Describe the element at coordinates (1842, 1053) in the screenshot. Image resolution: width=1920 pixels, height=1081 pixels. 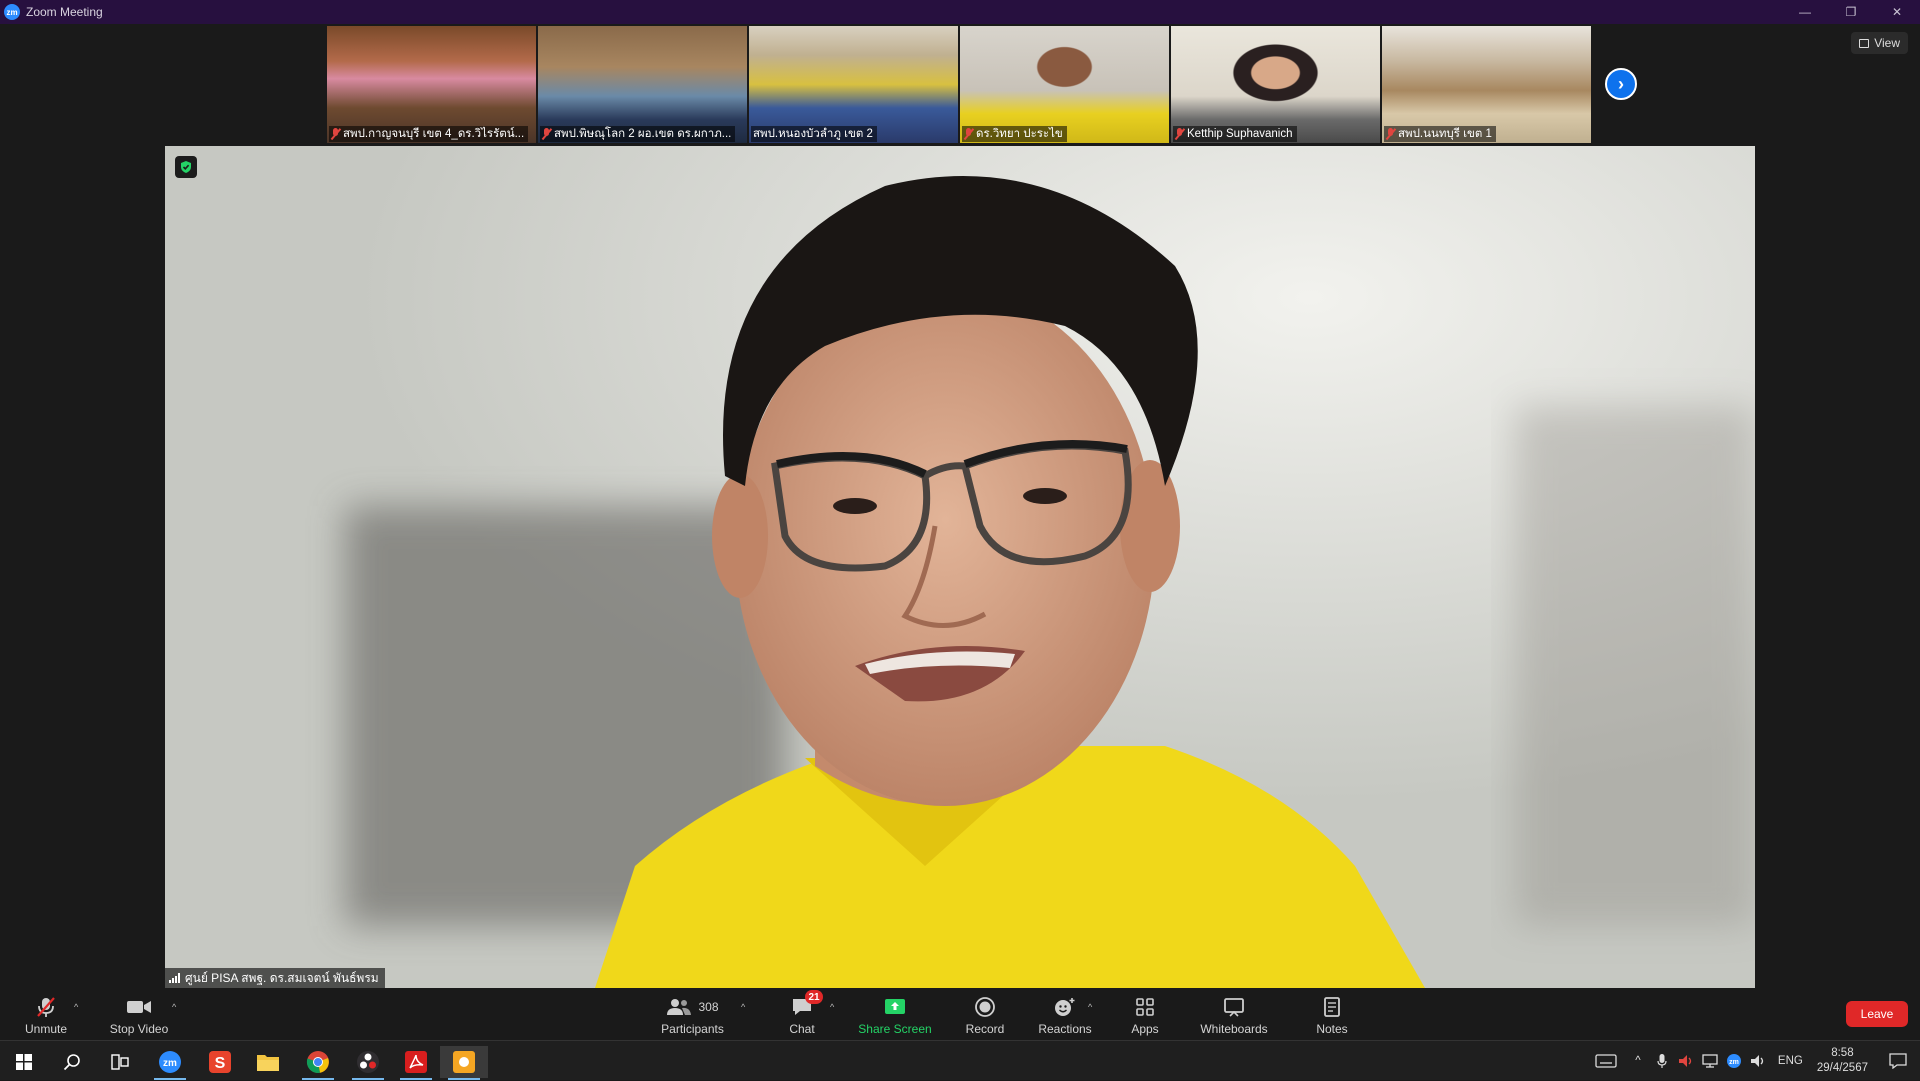
I see `clock-time: 8:58` at that location.